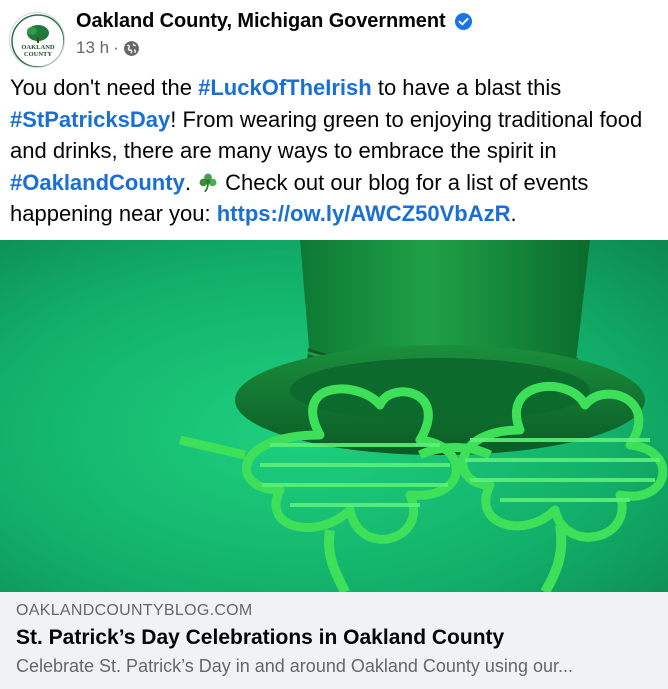 The height and width of the screenshot is (689, 668). I want to click on post-text-segment: You don't need the, so click(104, 87).